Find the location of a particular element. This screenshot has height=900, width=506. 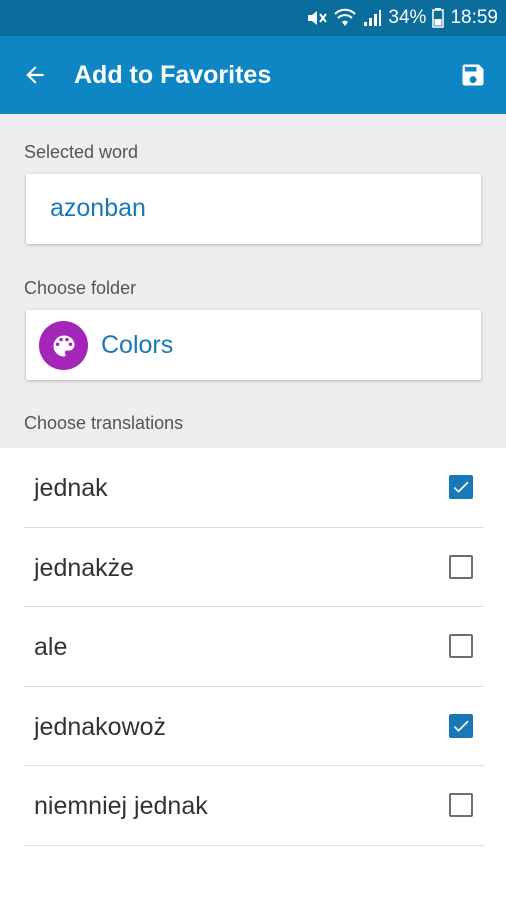

folder-name: Colors is located at coordinates (137, 345).